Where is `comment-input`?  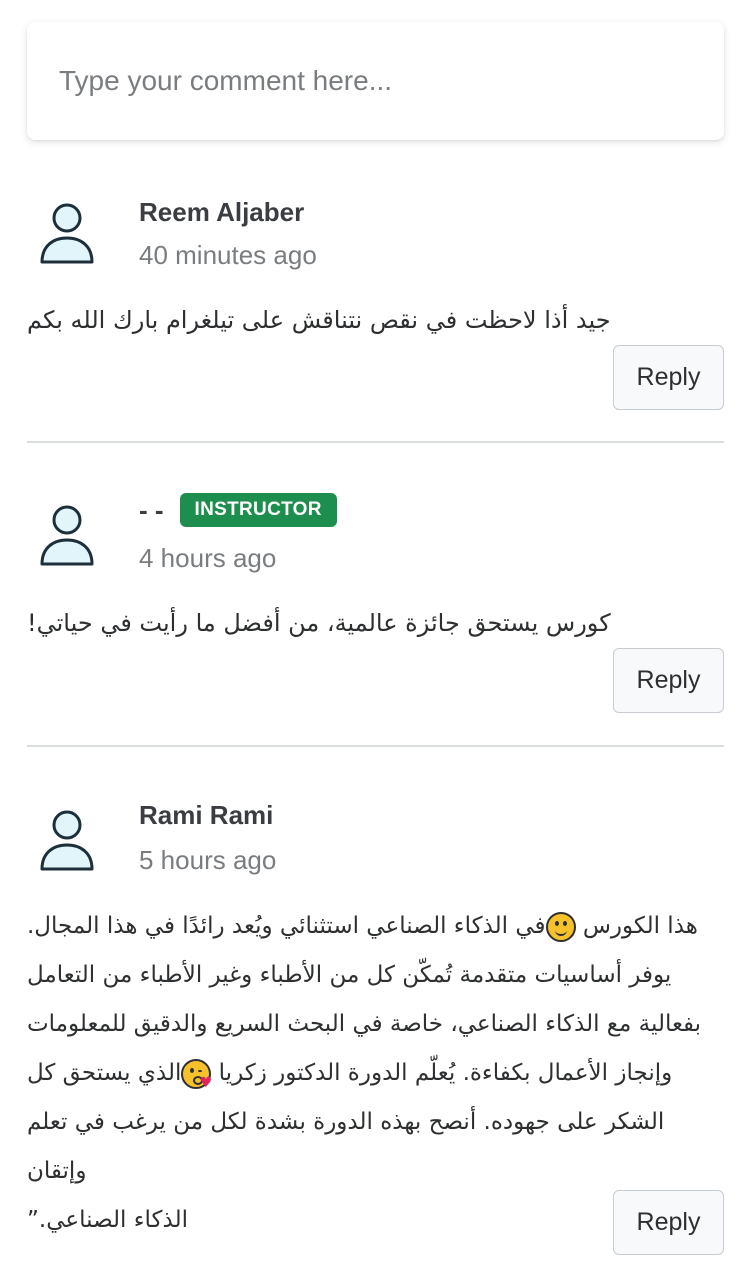 comment-input is located at coordinates (375, 81).